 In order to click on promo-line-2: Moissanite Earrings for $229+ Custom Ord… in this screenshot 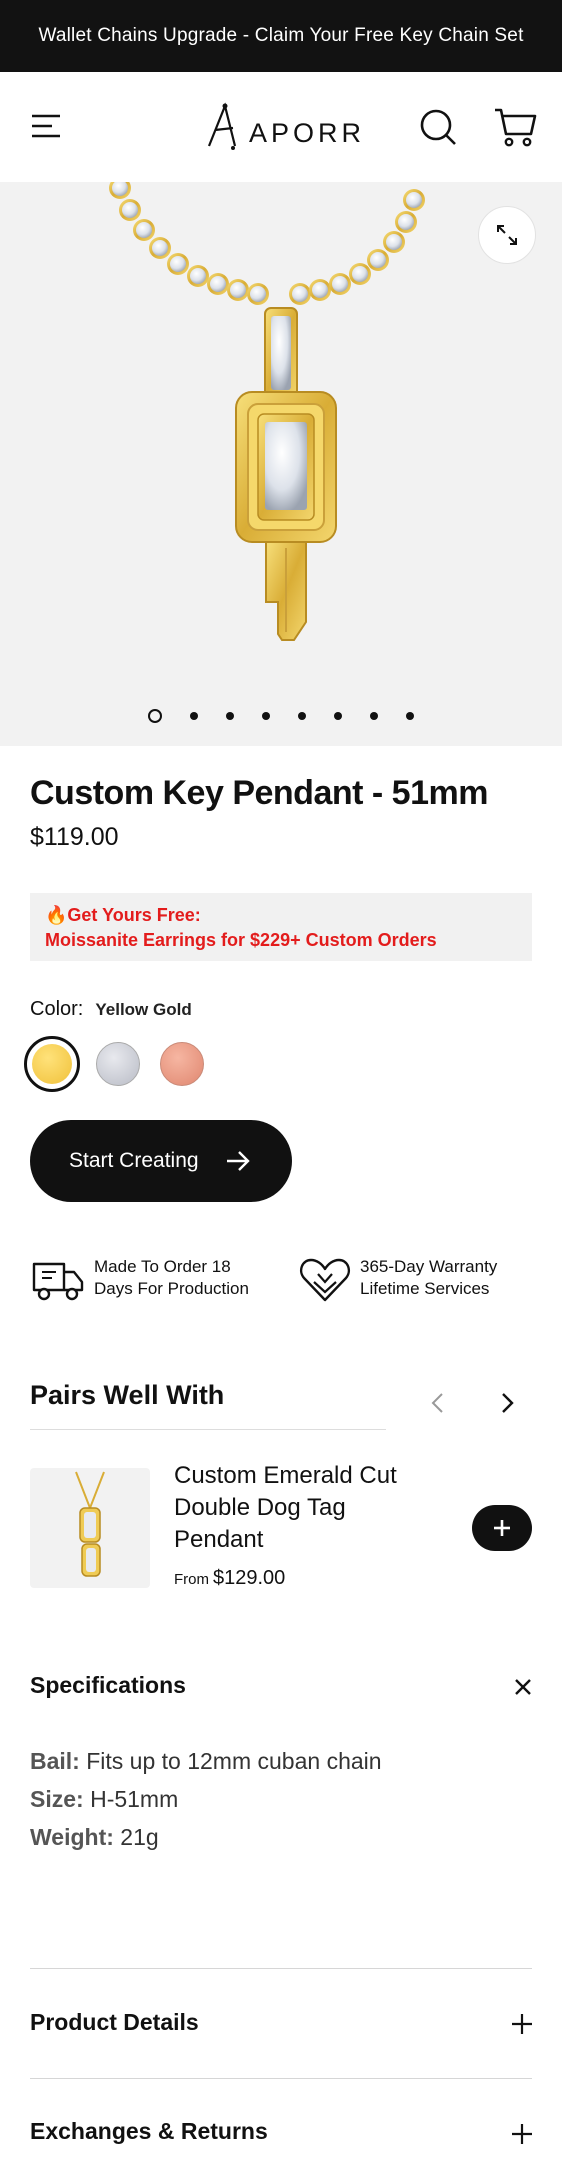, I will do `click(241, 940)`.